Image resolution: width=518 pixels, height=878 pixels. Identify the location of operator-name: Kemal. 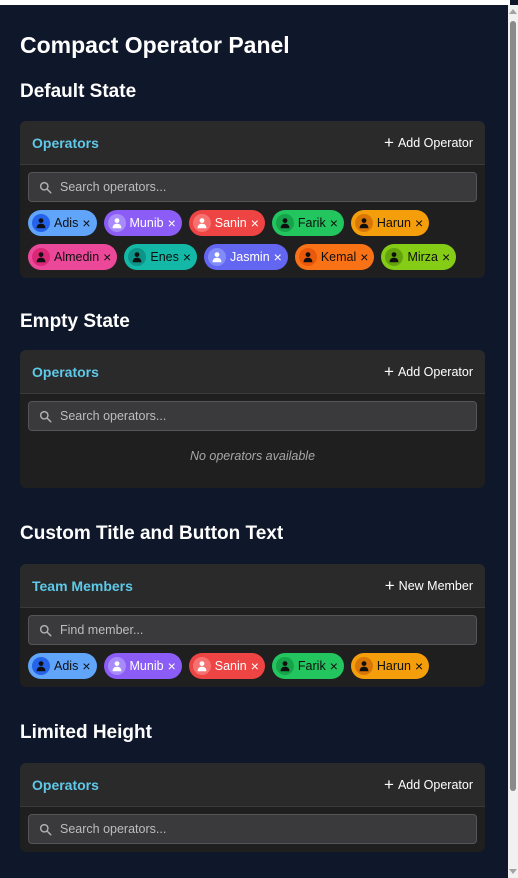
(338, 257).